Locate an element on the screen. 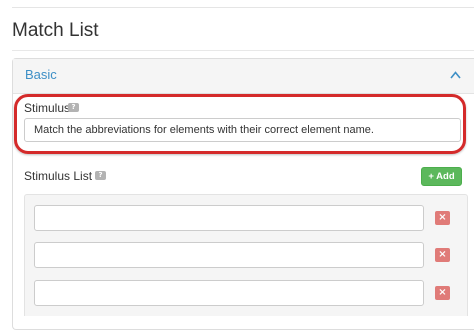 Image resolution: width=474 pixels, height=330 pixels. top-divider is located at coordinates (243, 7).